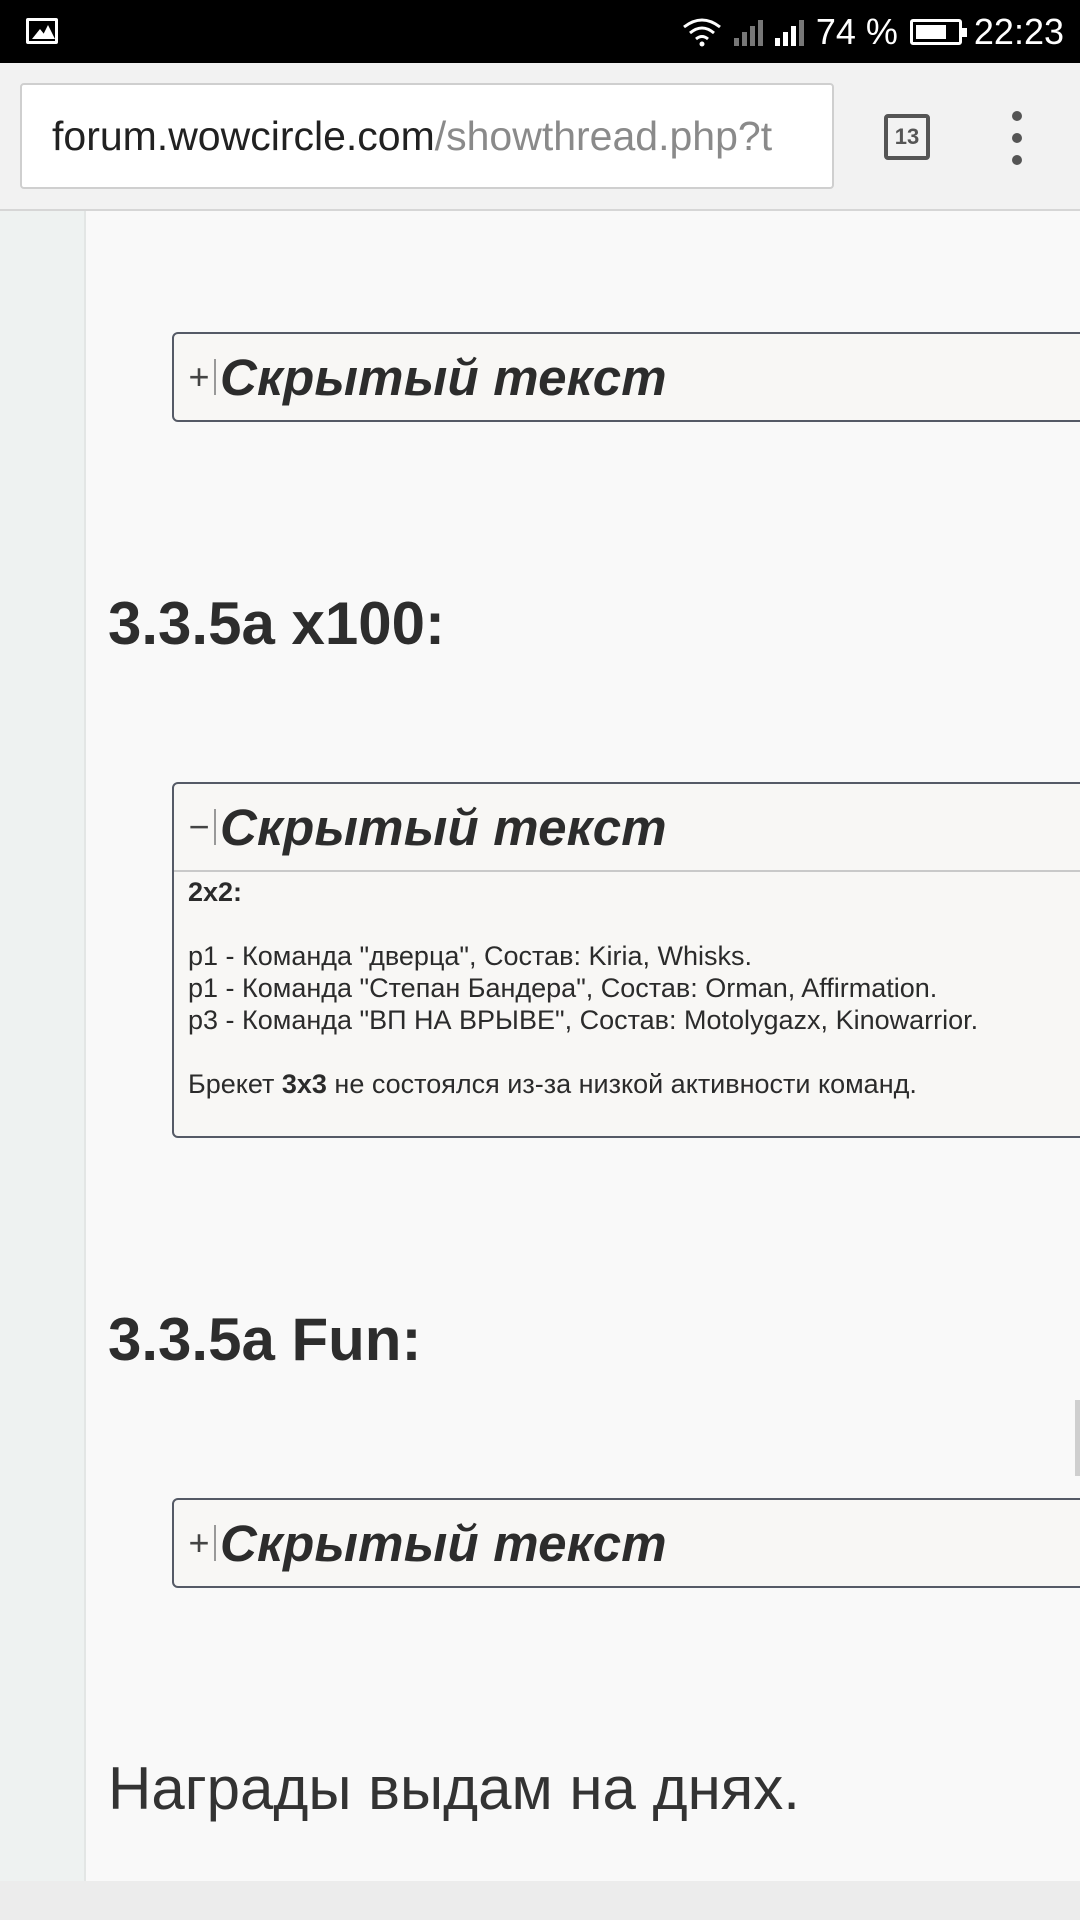 Image resolution: width=1080 pixels, height=1920 pixels. I want to click on scrollbar, so click(1077, 1438).